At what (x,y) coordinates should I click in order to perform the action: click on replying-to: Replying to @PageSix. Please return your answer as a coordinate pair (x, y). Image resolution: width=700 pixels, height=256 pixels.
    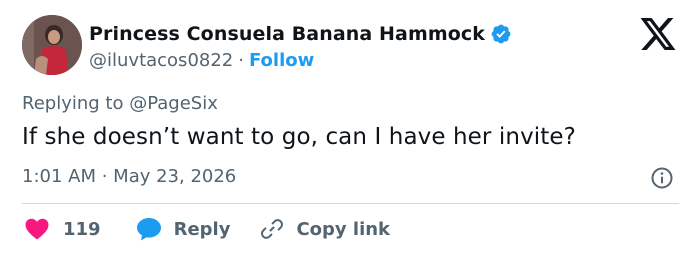
    Looking at the image, I should click on (120, 103).